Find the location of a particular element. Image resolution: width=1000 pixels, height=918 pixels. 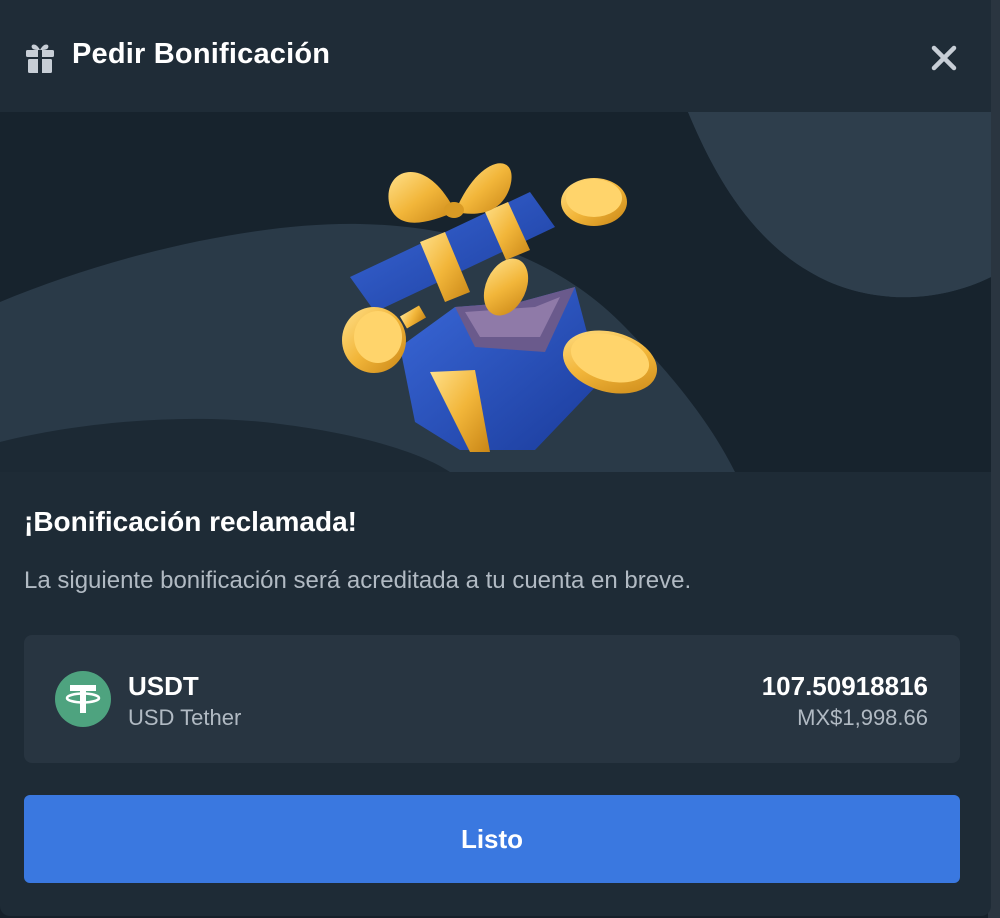

asset-symbol: USDT is located at coordinates (163, 686).